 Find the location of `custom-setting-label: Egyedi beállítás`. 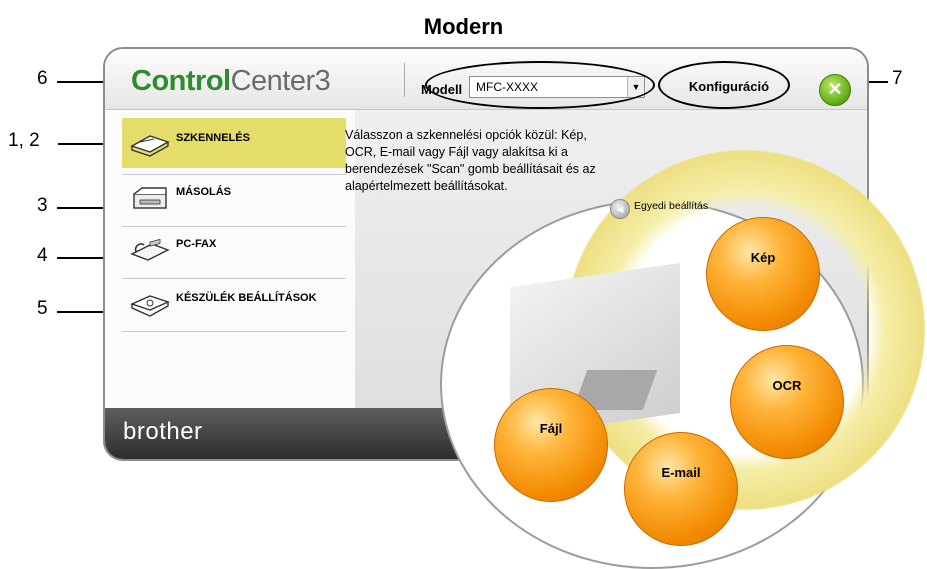

custom-setting-label: Egyedi beállítás is located at coordinates (671, 206).